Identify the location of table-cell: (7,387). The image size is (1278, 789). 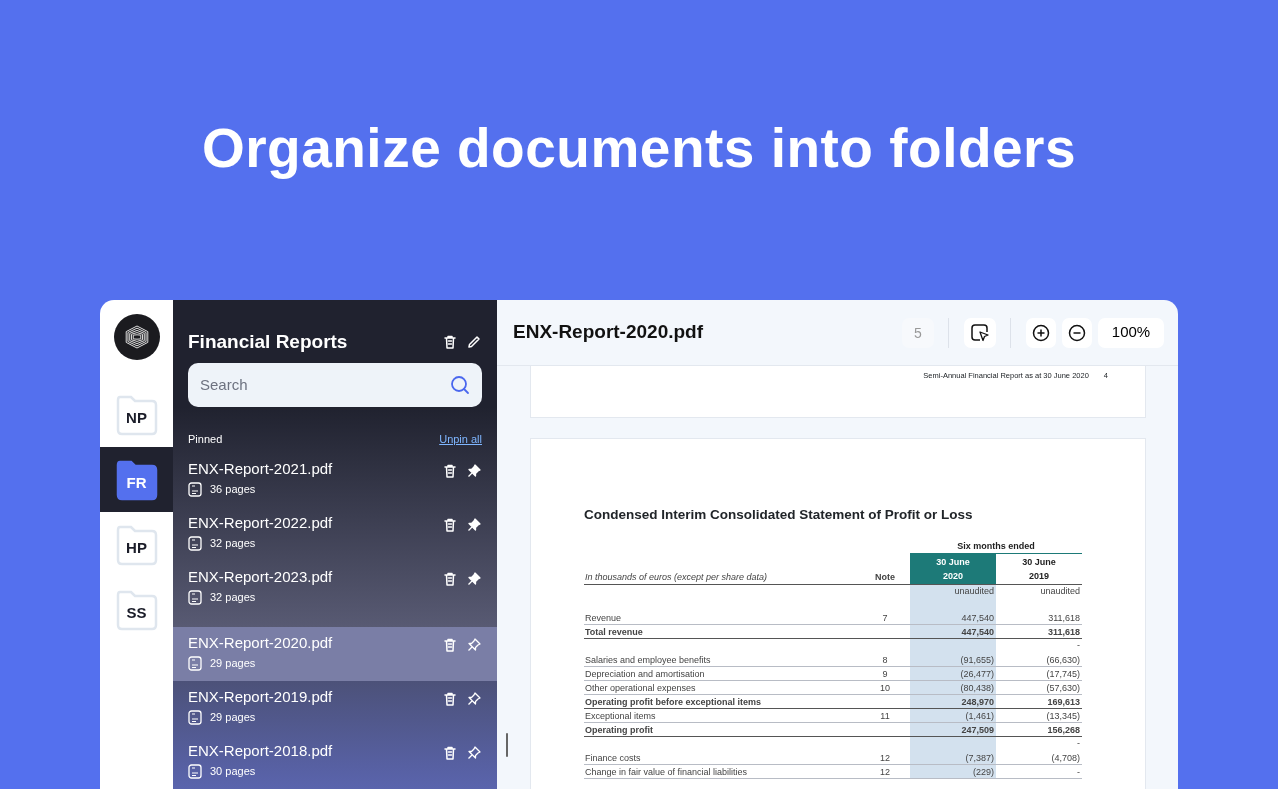
(979, 757).